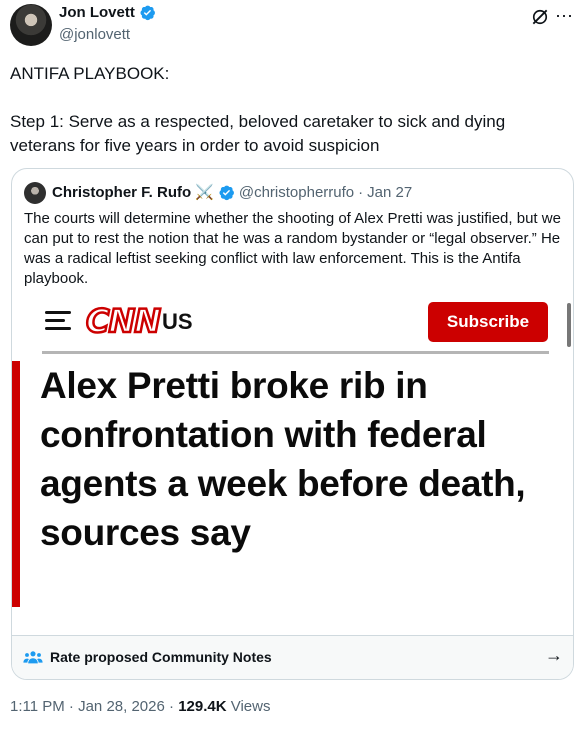  Describe the element at coordinates (540, 17) in the screenshot. I see `grok-slash-icon` at that location.